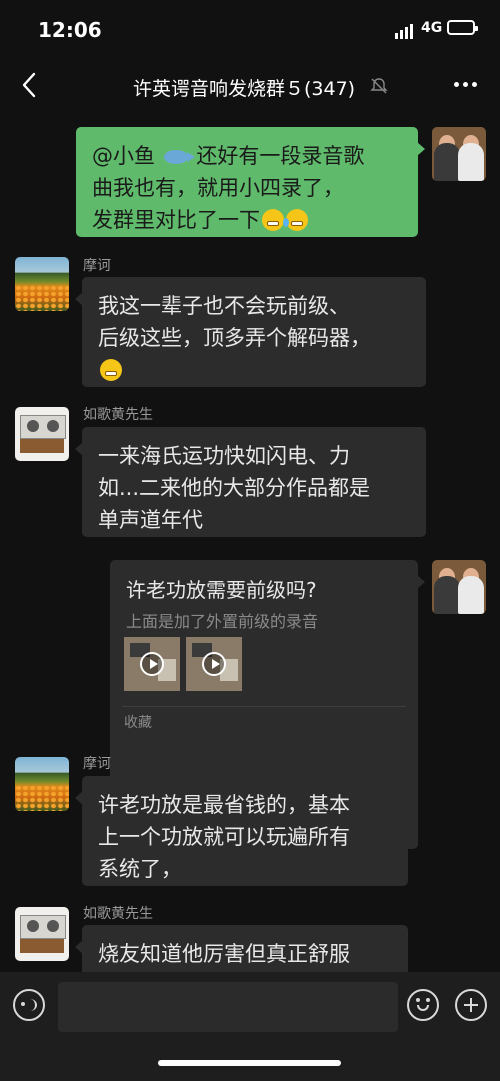  I want to click on chevron-left-icon, so click(30, 85).